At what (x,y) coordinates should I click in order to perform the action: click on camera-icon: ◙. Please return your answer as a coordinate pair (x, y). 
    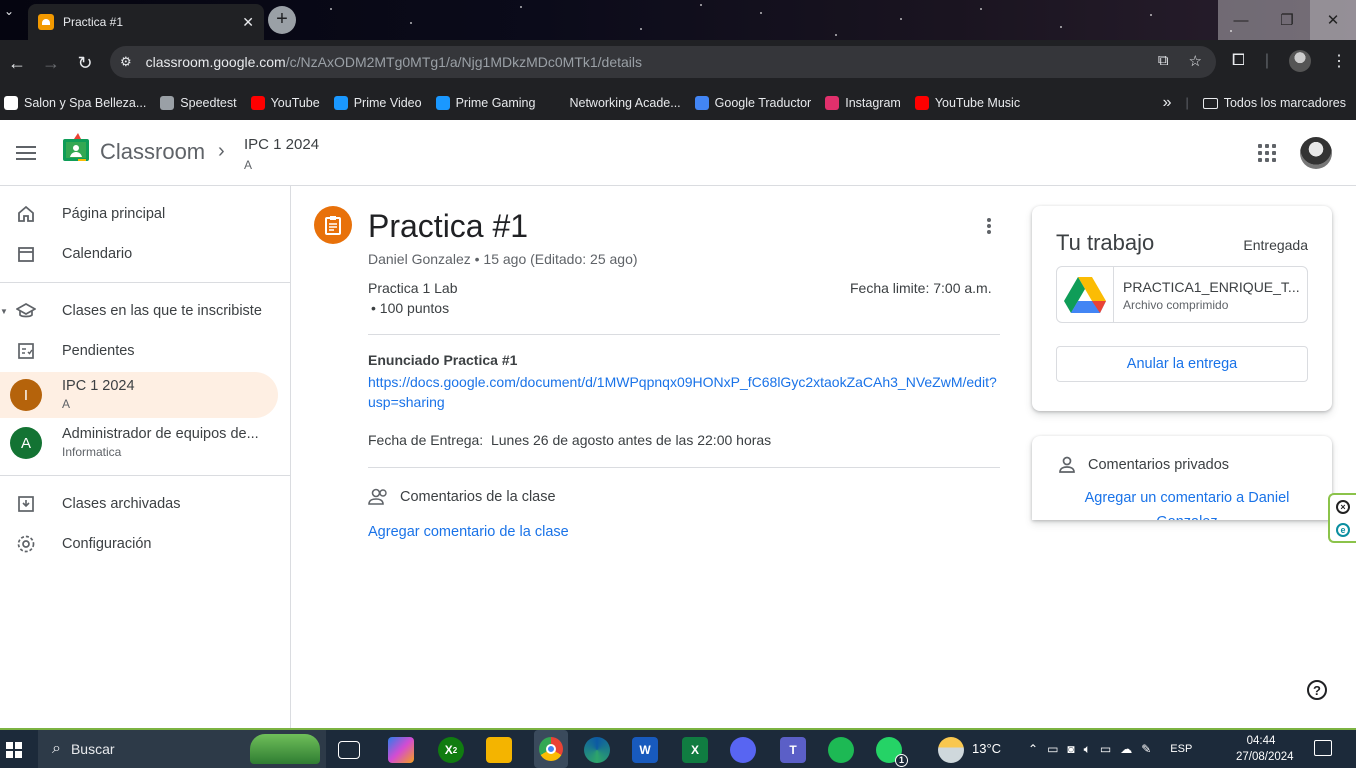
    Looking at the image, I should click on (1070, 749).